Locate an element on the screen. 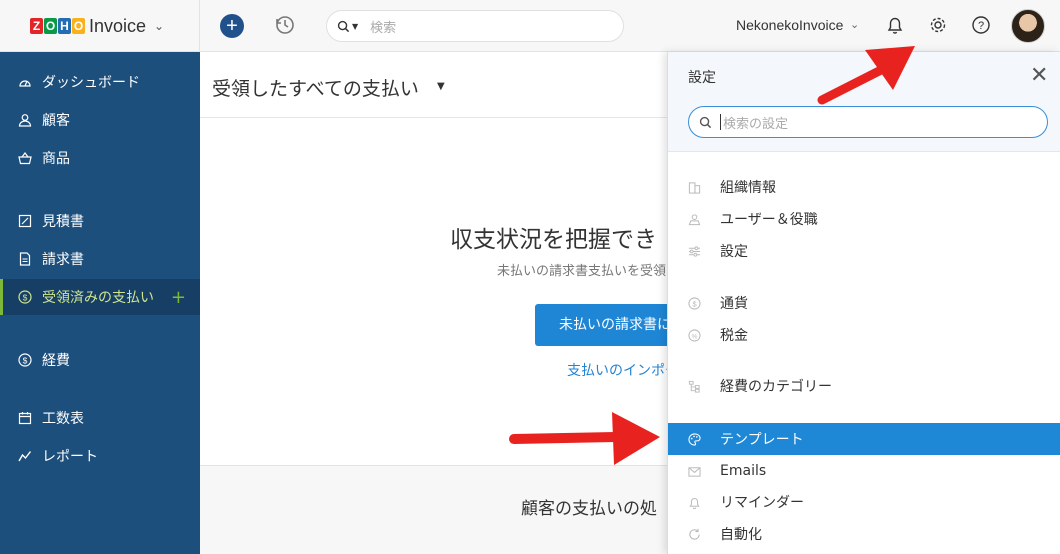  caret-down-icon: ▼ is located at coordinates (441, 86).